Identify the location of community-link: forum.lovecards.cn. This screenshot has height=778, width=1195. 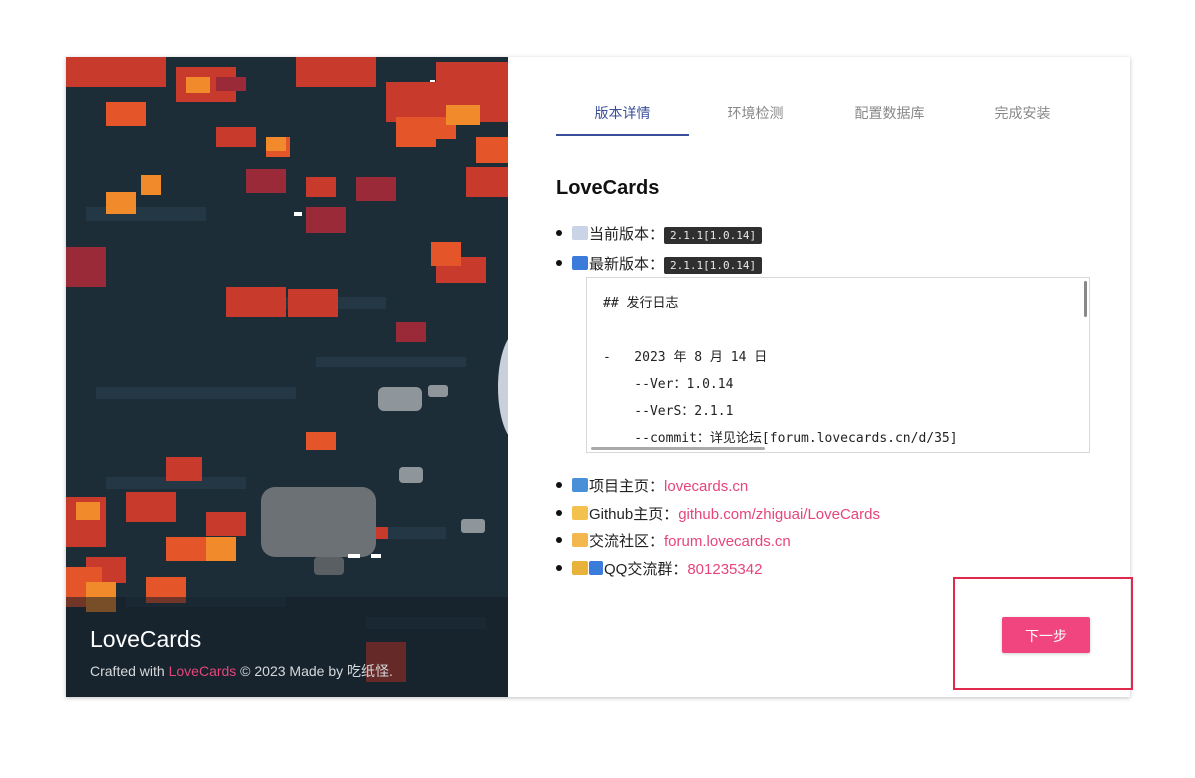
(727, 541).